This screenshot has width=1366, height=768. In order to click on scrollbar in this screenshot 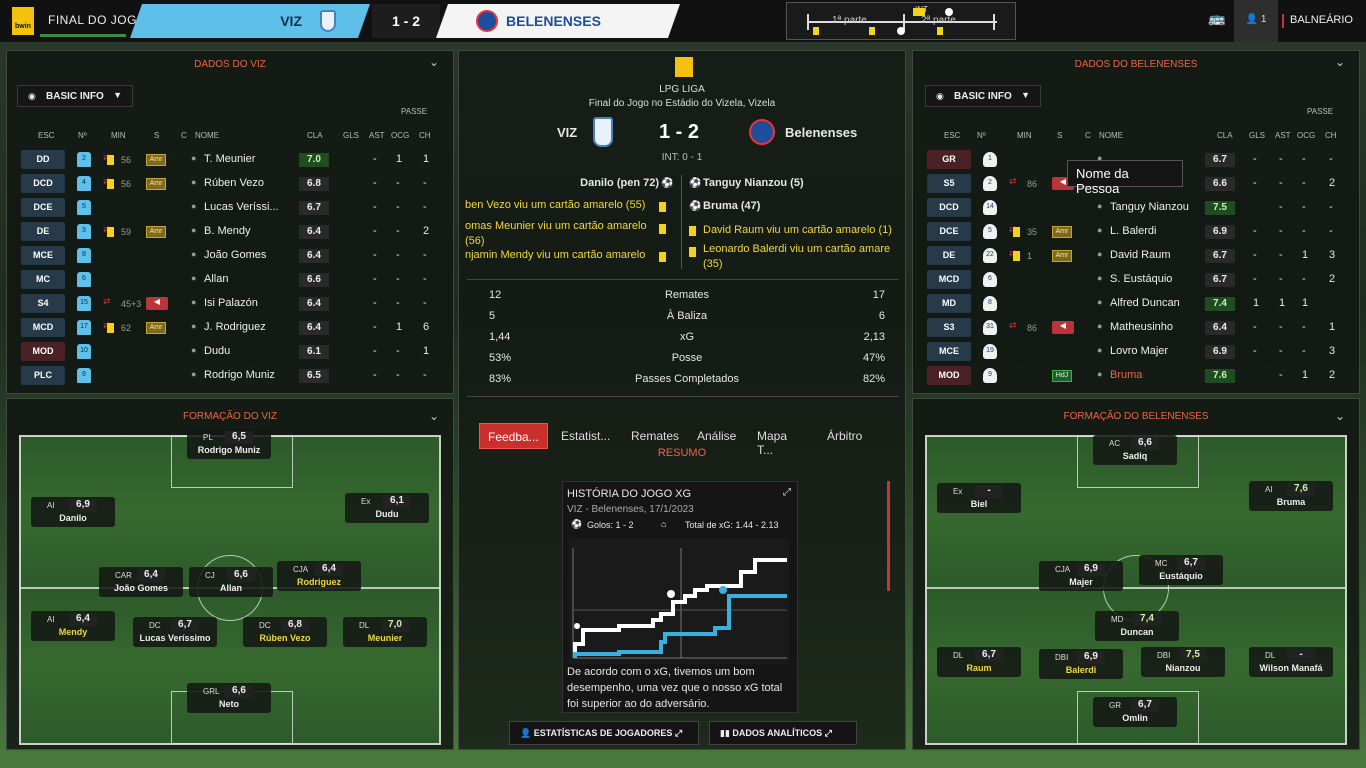, I will do `click(888, 536)`.